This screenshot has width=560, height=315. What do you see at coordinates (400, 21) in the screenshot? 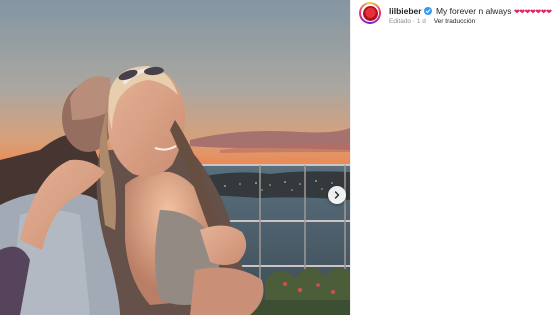
I see `edited-label: Editado` at bounding box center [400, 21].